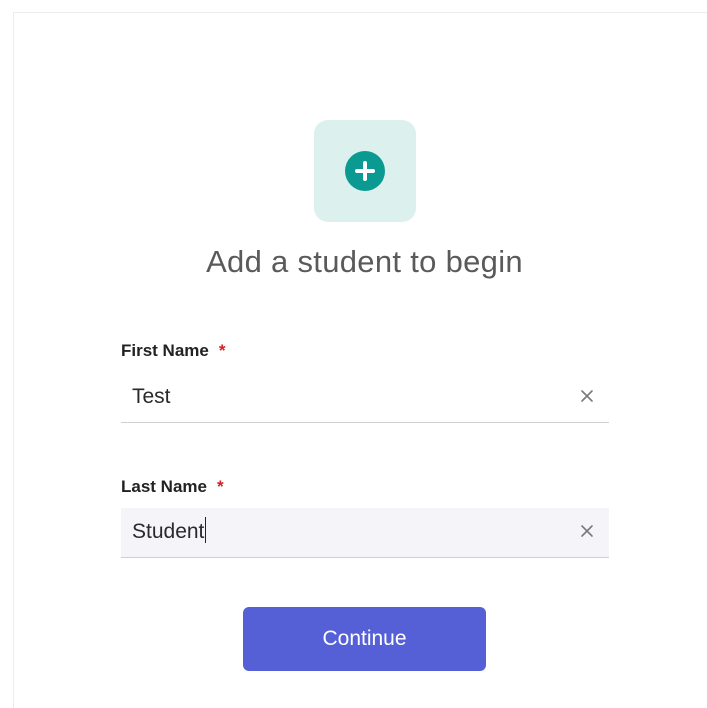  Describe the element at coordinates (164, 486) in the screenshot. I see `last-name-label-text: Last Name` at that location.